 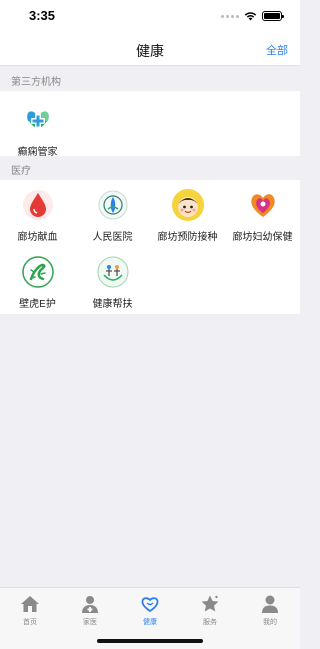 I want to click on app-label: 廊坊妇幼保健, so click(x=262, y=237).